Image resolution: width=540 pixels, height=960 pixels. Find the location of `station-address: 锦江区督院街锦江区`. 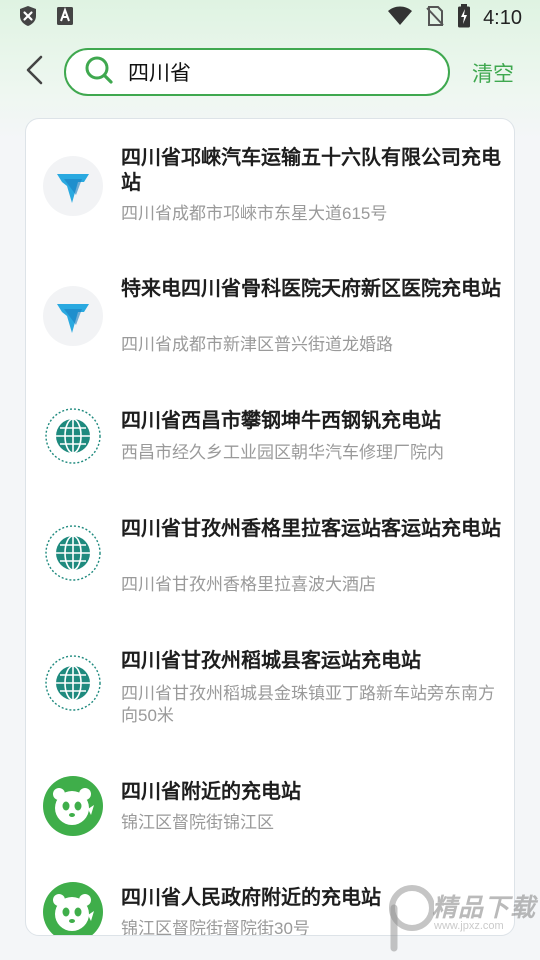

station-address: 锦江区督院街锦江区 is located at coordinates (197, 822).